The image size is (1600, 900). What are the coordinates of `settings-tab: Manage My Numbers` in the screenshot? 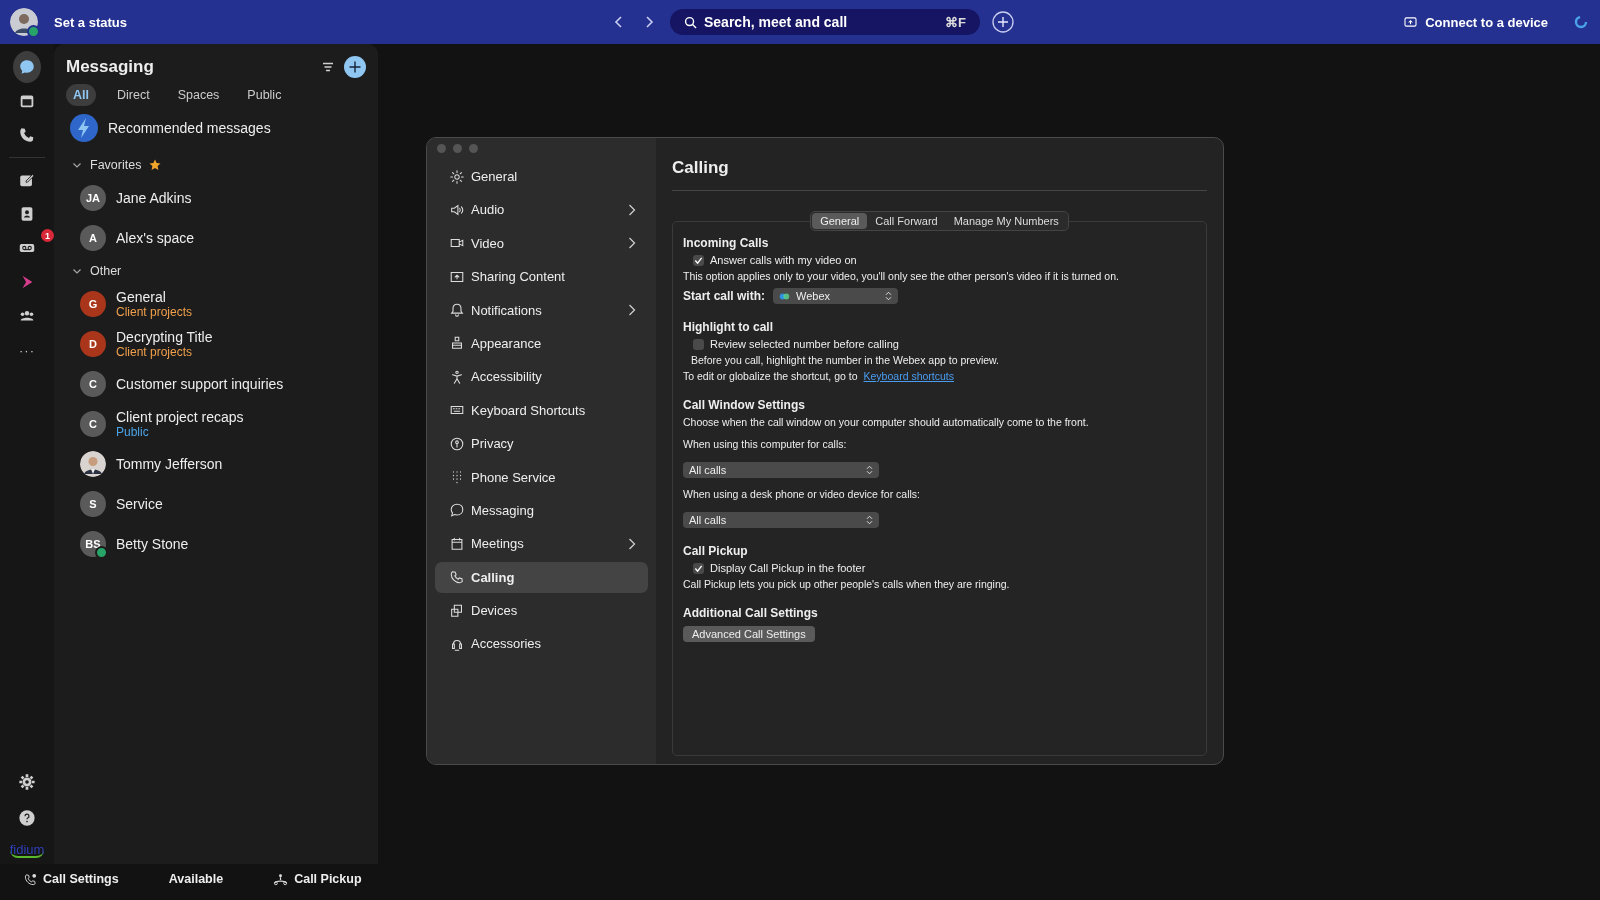 It's located at (1006, 221).